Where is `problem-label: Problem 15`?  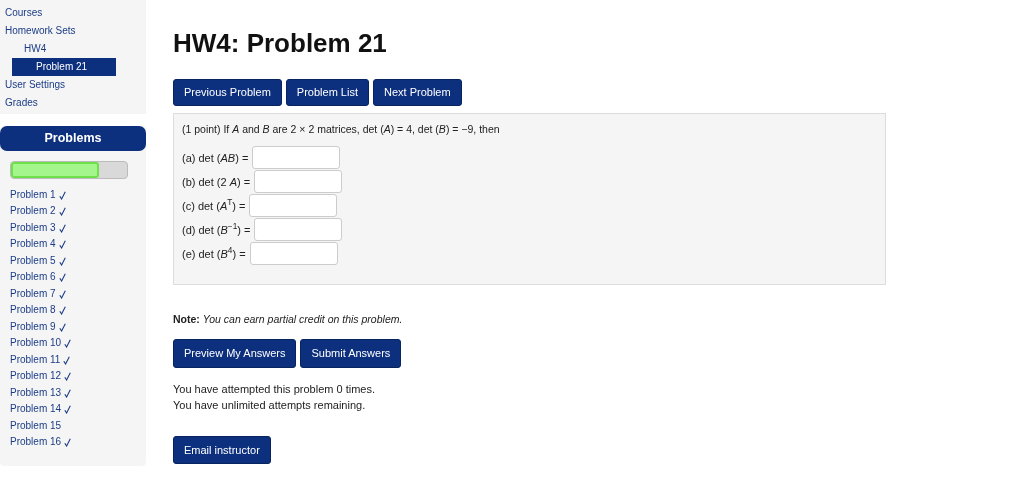
problem-label: Problem 15 is located at coordinates (36, 425).